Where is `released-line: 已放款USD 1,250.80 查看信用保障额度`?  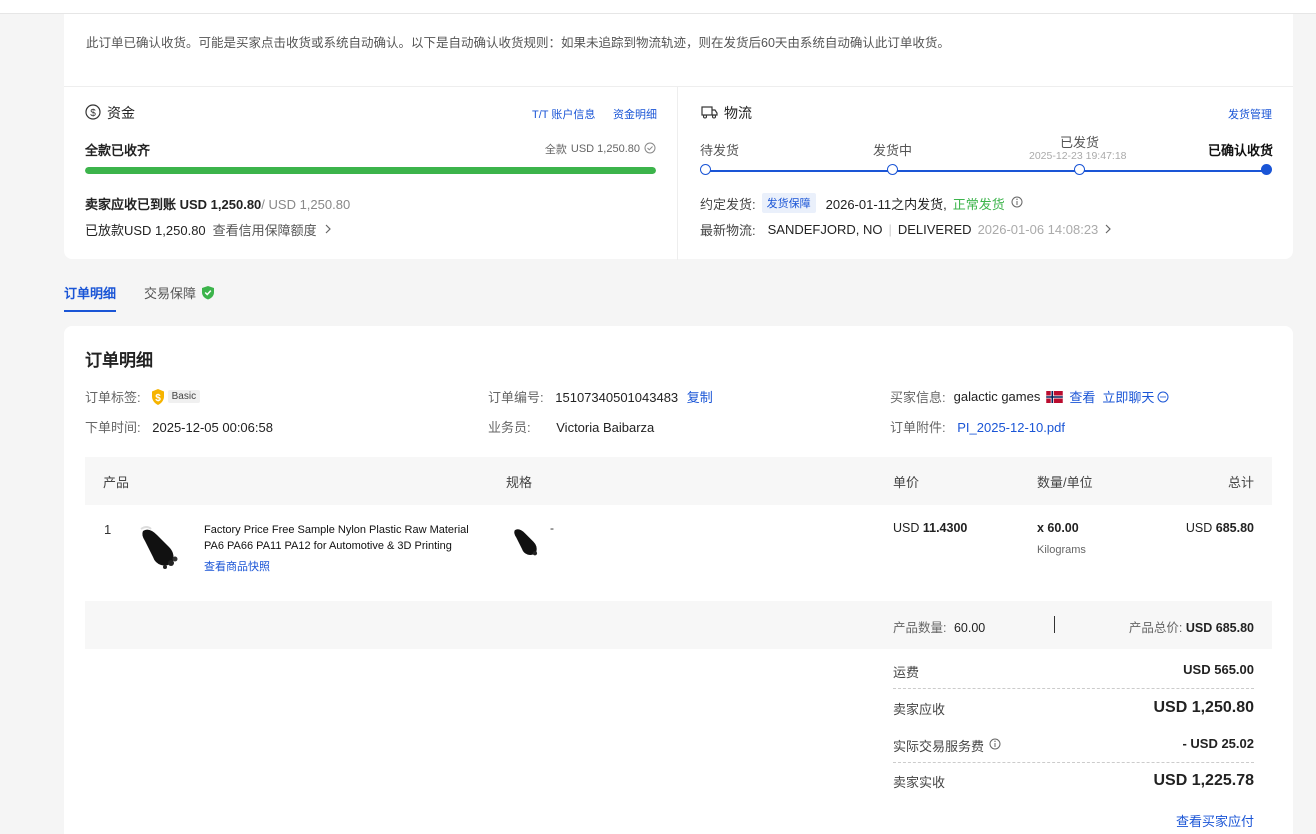 released-line: 已放款USD 1,250.80 查看信用保障额度 is located at coordinates (208, 229).